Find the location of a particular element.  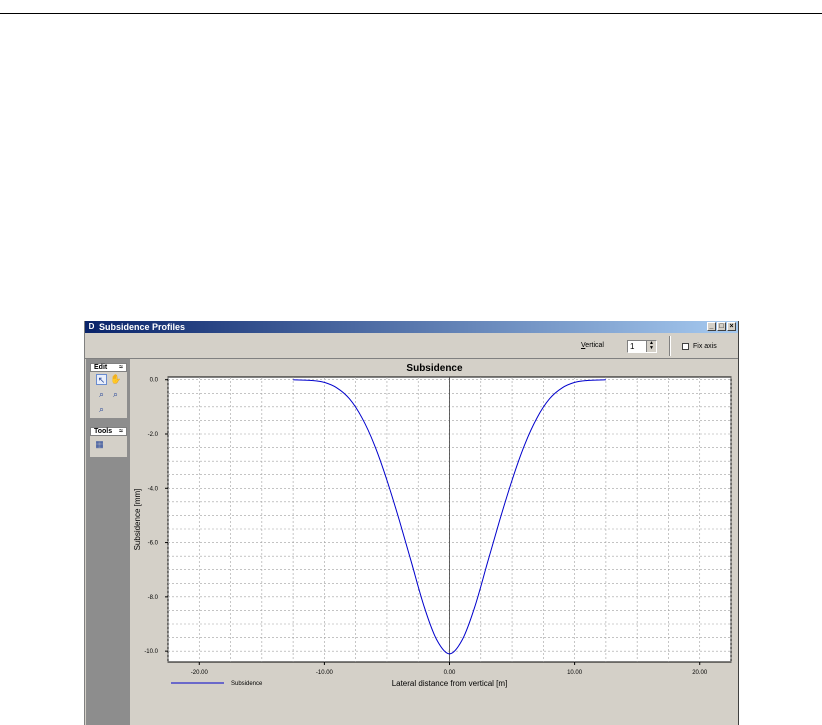

zoom-reset-icon: ⌕ is located at coordinates (101, 409).